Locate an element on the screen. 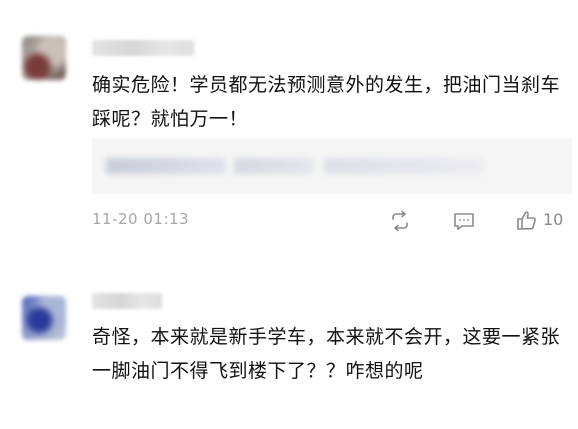 The height and width of the screenshot is (429, 578). share-button is located at coordinates (400, 221).